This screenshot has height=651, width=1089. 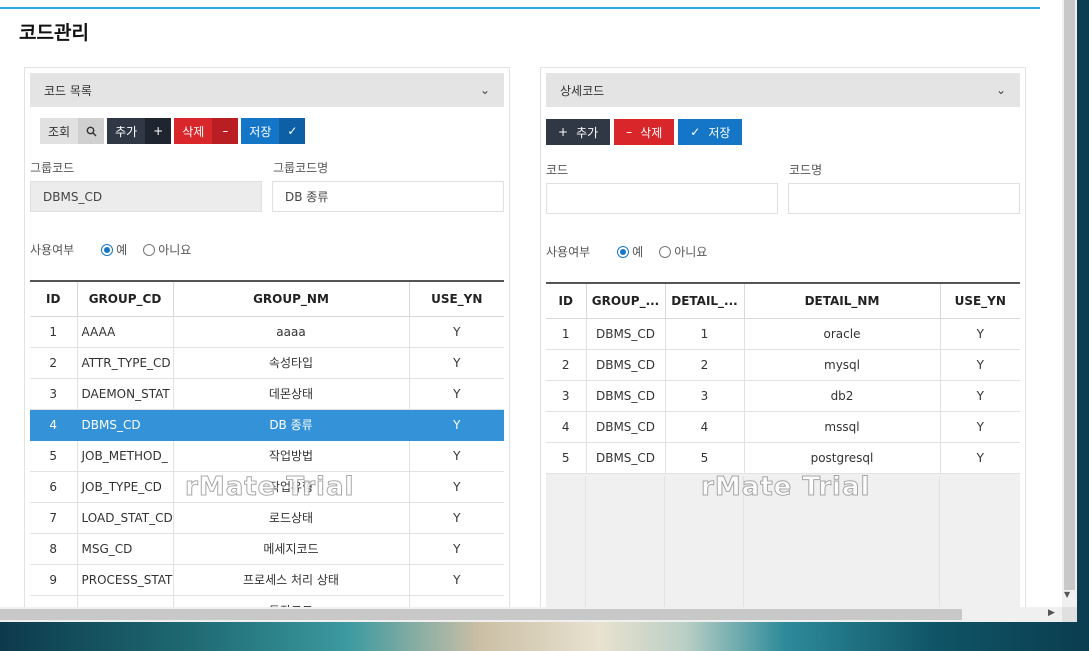 What do you see at coordinates (904, 198) in the screenshot?
I see `code-name-field` at bounding box center [904, 198].